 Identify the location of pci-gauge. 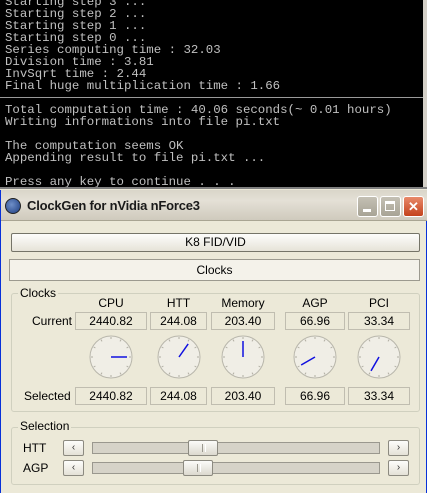
(379, 357).